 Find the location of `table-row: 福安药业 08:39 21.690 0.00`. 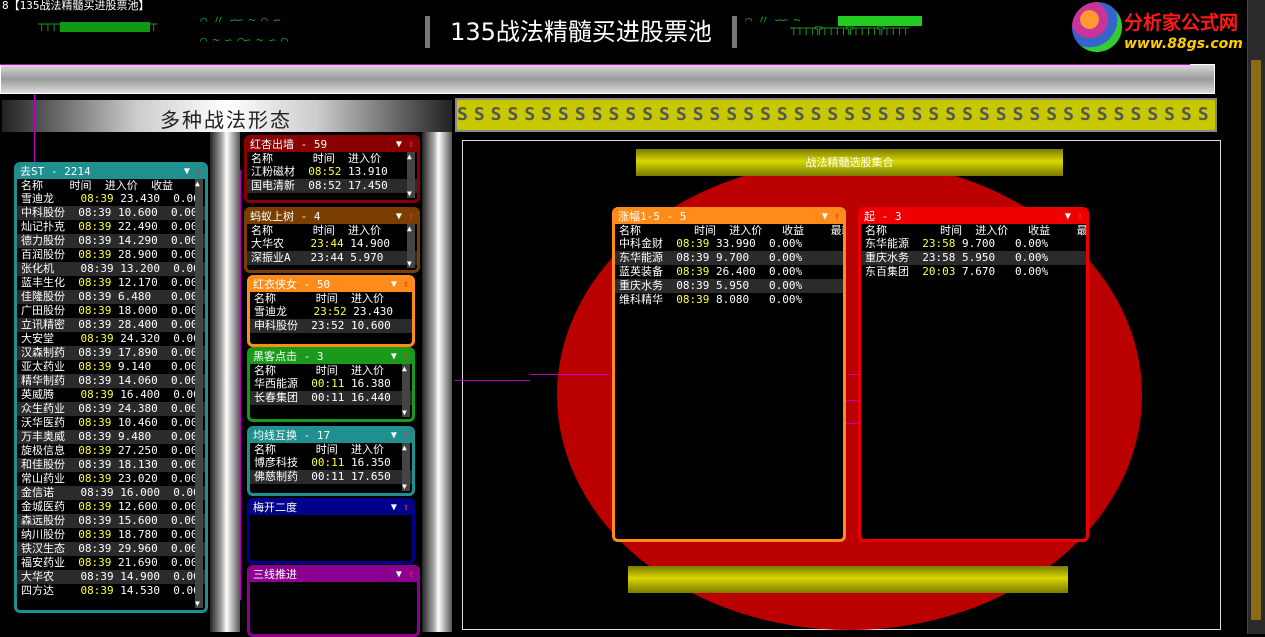

table-row: 福安药业 08:39 21.690 0.00 is located at coordinates (111, 563).